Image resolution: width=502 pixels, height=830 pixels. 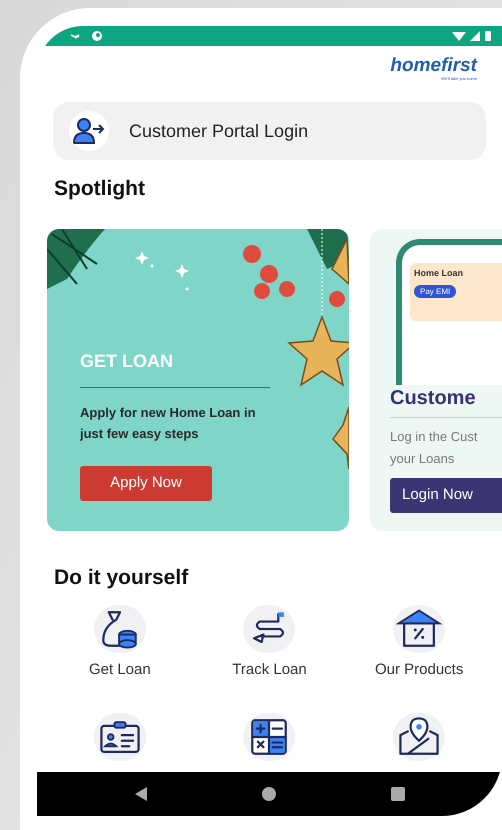 What do you see at coordinates (269, 131) in the screenshot?
I see `customer-portal-login-button: Customer Portal Login` at bounding box center [269, 131].